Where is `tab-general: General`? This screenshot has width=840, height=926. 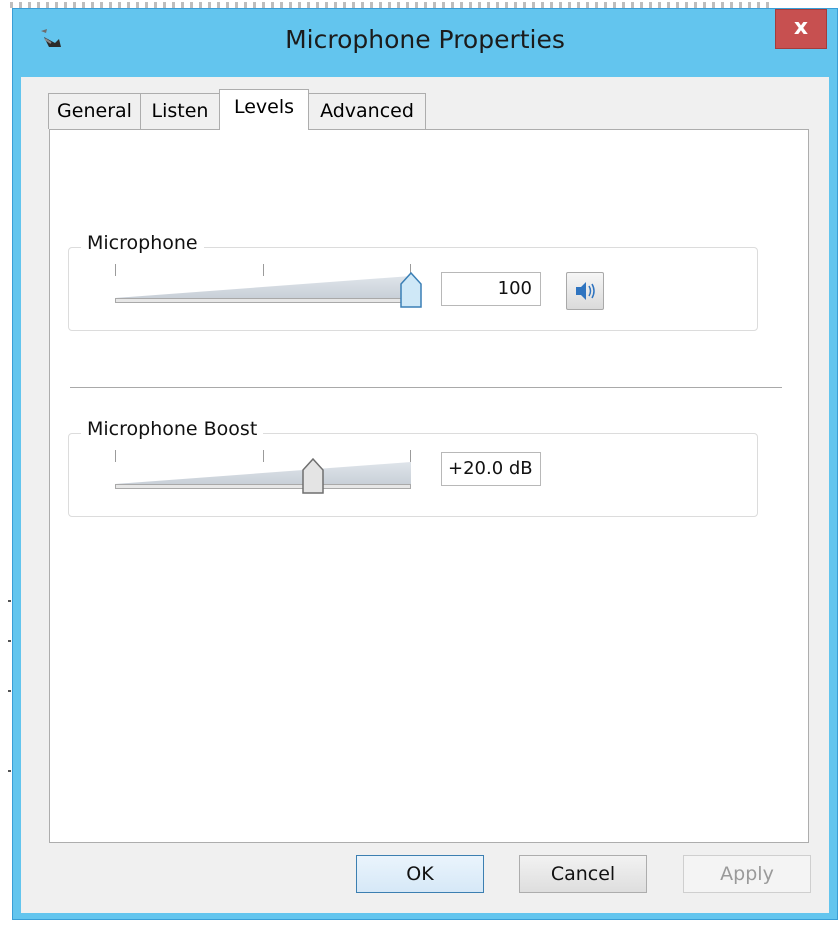 tab-general: General is located at coordinates (94, 111).